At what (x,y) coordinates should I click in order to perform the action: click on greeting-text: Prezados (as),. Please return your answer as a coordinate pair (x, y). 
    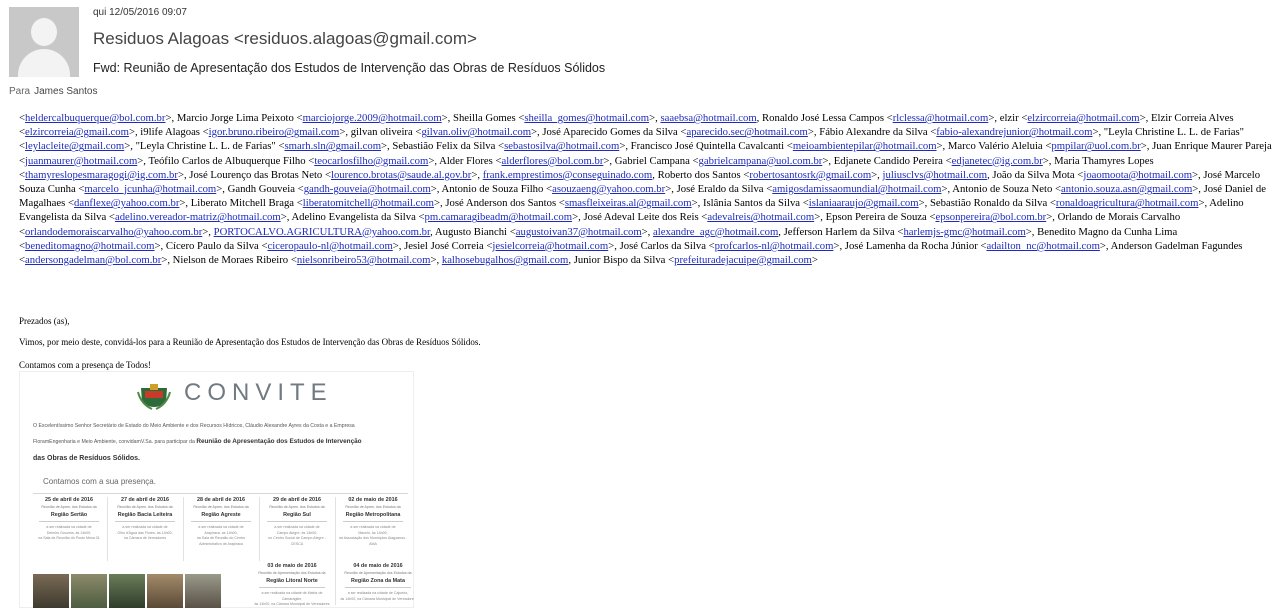
    Looking at the image, I should click on (44, 321).